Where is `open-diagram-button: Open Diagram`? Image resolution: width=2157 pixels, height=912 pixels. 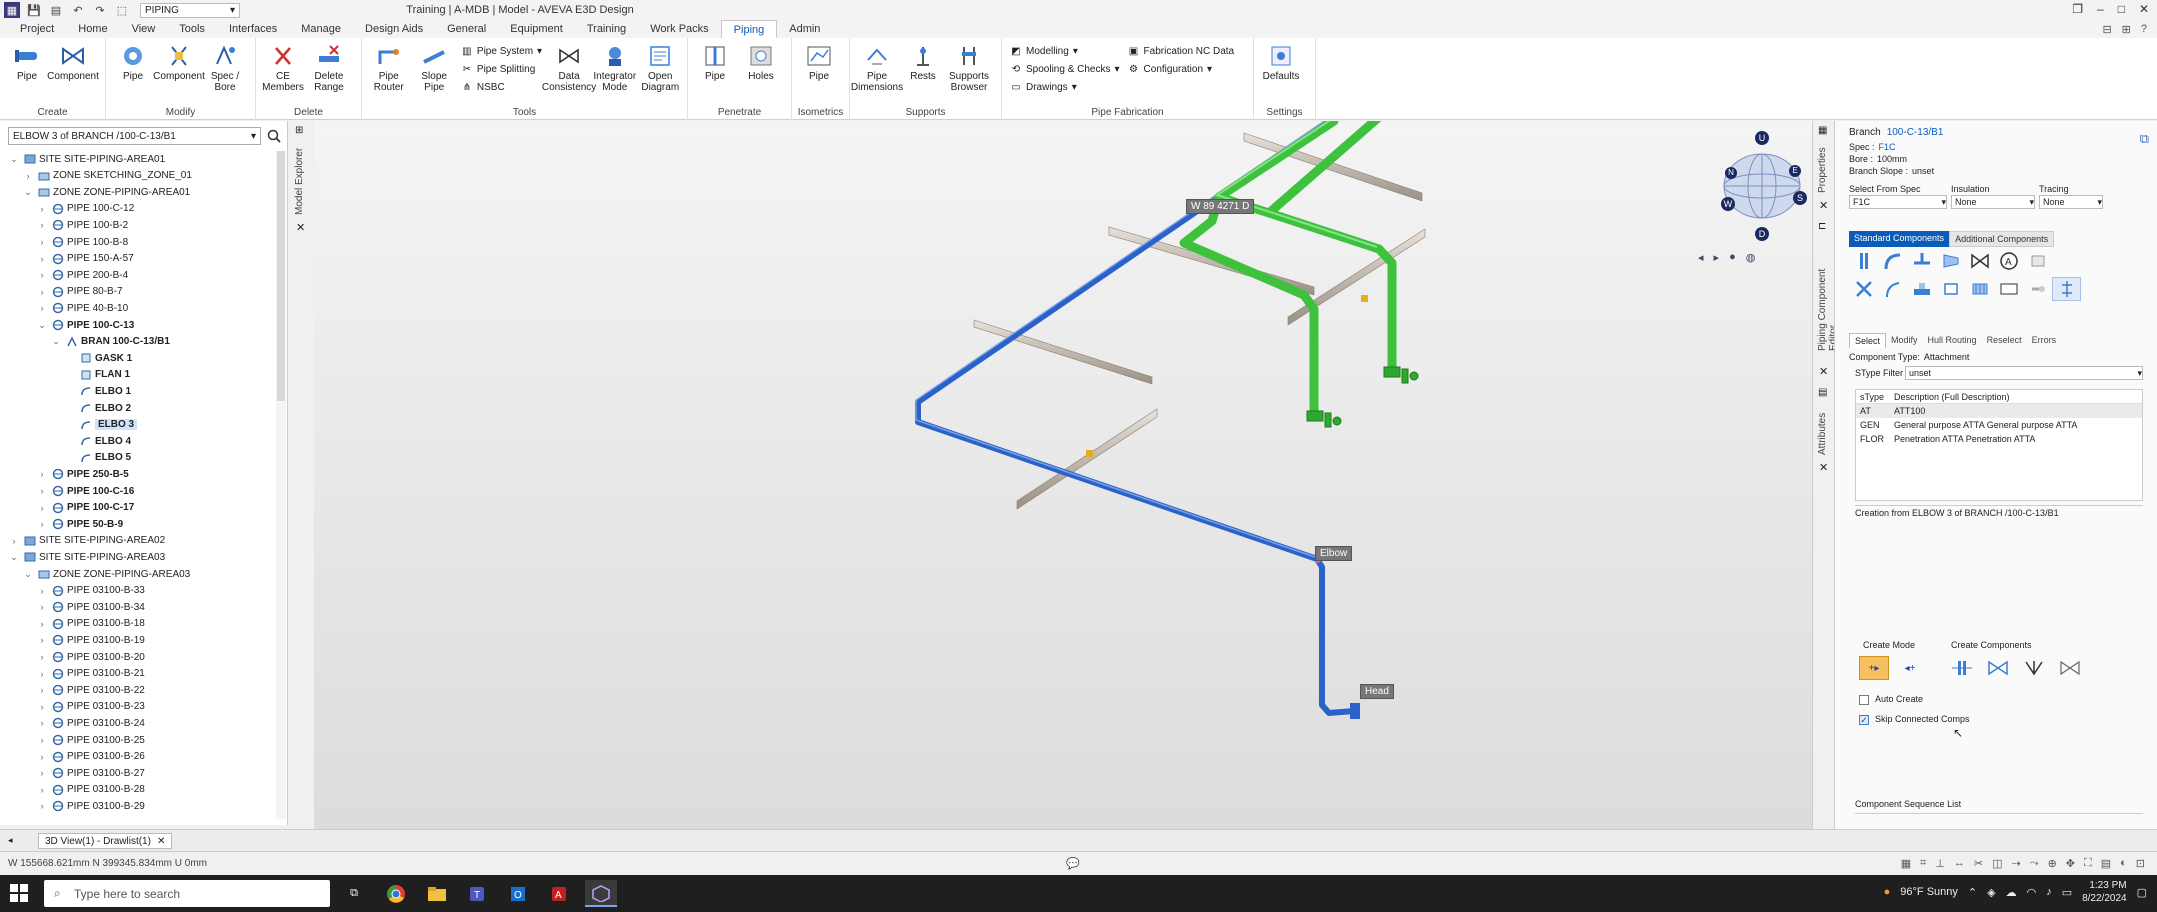
open-diagram-button: Open Diagram is located at coordinates (660, 73).